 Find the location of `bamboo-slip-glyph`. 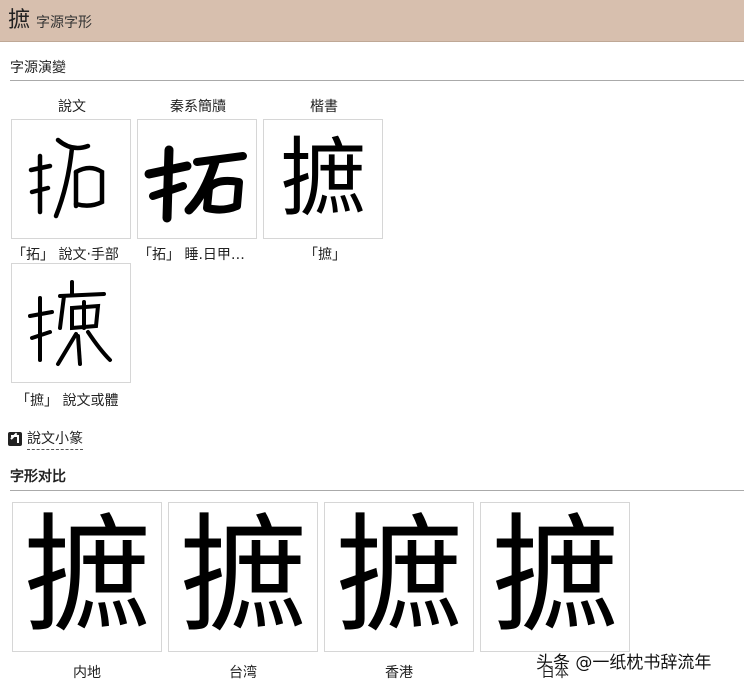

bamboo-slip-glyph is located at coordinates (195, 184).